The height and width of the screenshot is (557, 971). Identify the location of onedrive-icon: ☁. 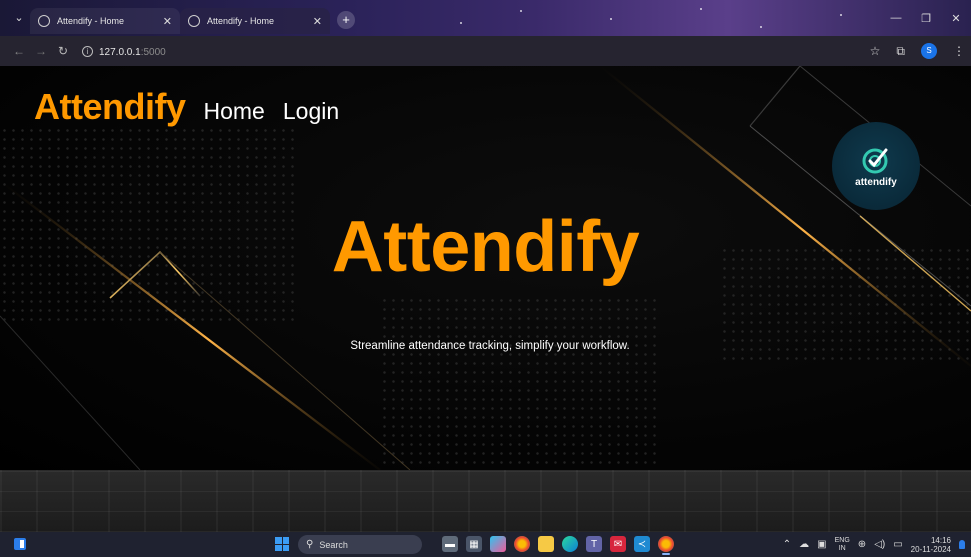
(804, 544).